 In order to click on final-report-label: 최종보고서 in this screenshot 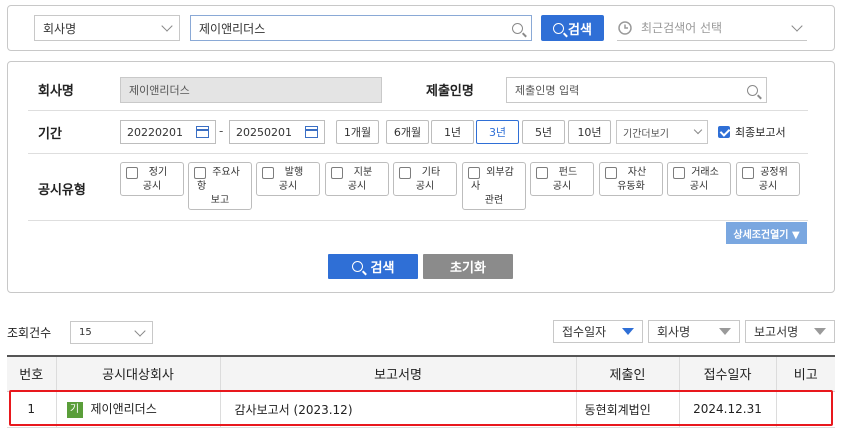, I will do `click(760, 132)`.